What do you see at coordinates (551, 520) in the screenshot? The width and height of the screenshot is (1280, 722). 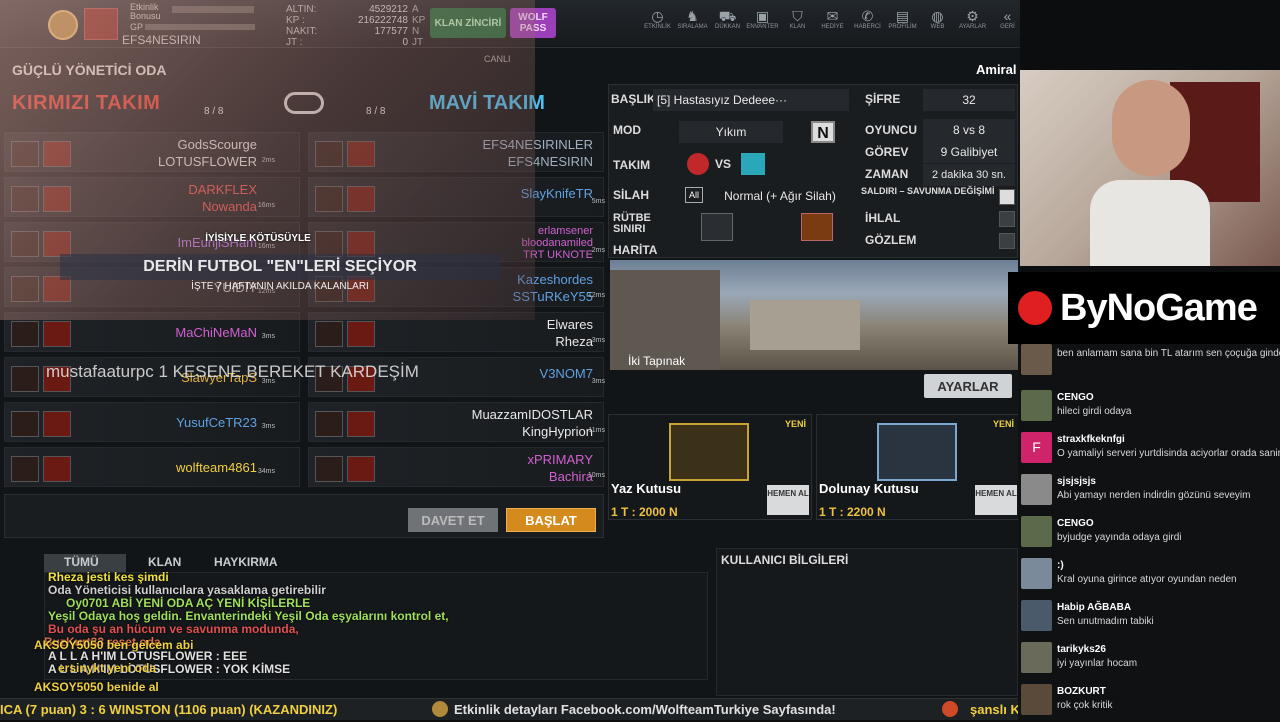 I see `start-button: BAŞLAT` at bounding box center [551, 520].